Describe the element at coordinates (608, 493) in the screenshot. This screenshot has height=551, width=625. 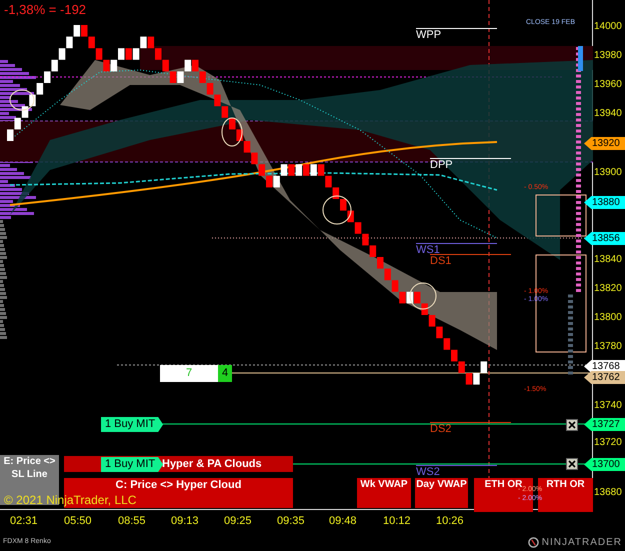
I see `price-tick-label: 13680` at that location.